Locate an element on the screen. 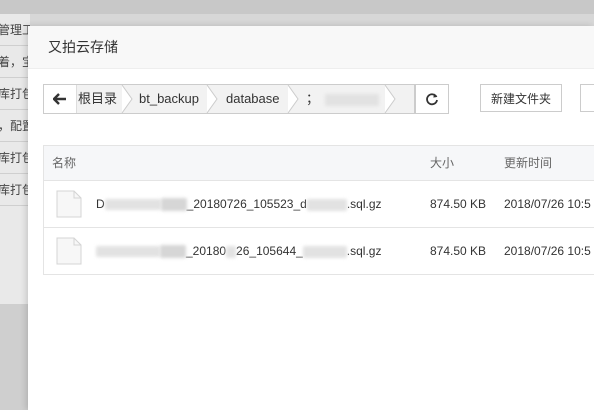 The height and width of the screenshot is (410, 594). breadcrumb-current-text: ； is located at coordinates (313, 98).